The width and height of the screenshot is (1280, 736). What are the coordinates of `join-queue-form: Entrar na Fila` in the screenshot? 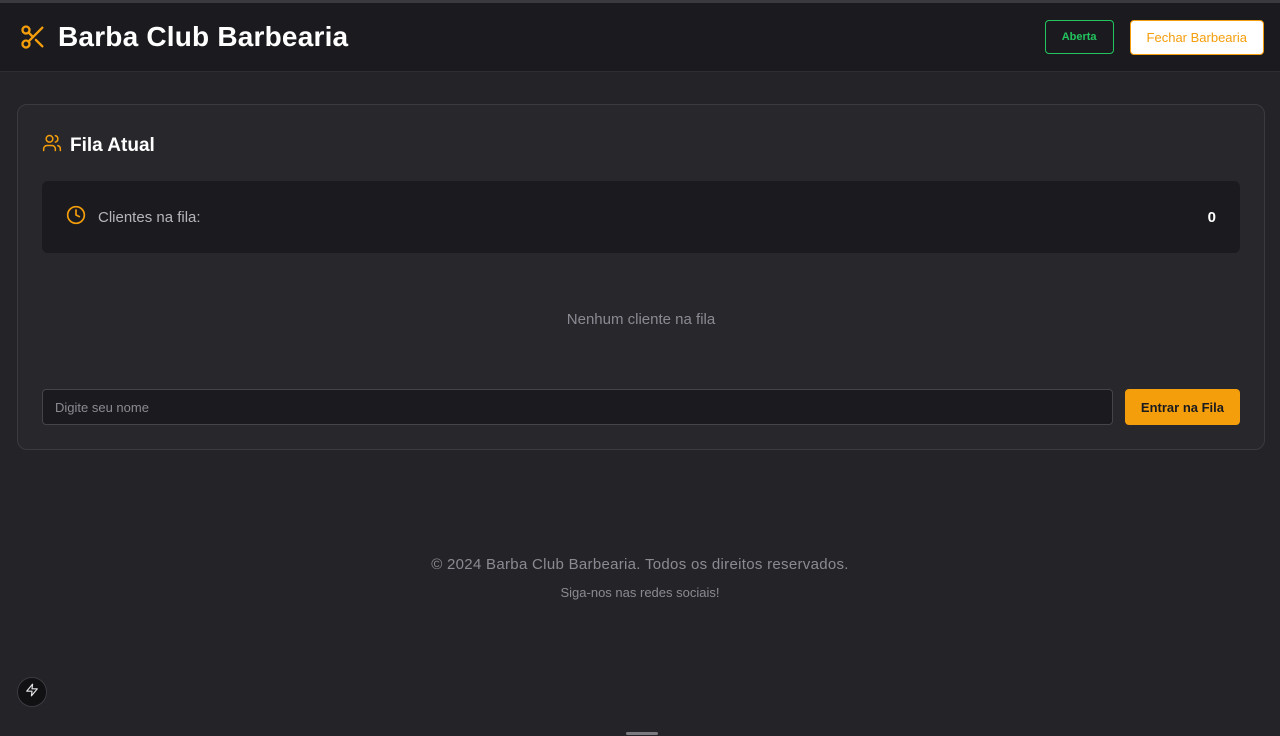 It's located at (641, 407).